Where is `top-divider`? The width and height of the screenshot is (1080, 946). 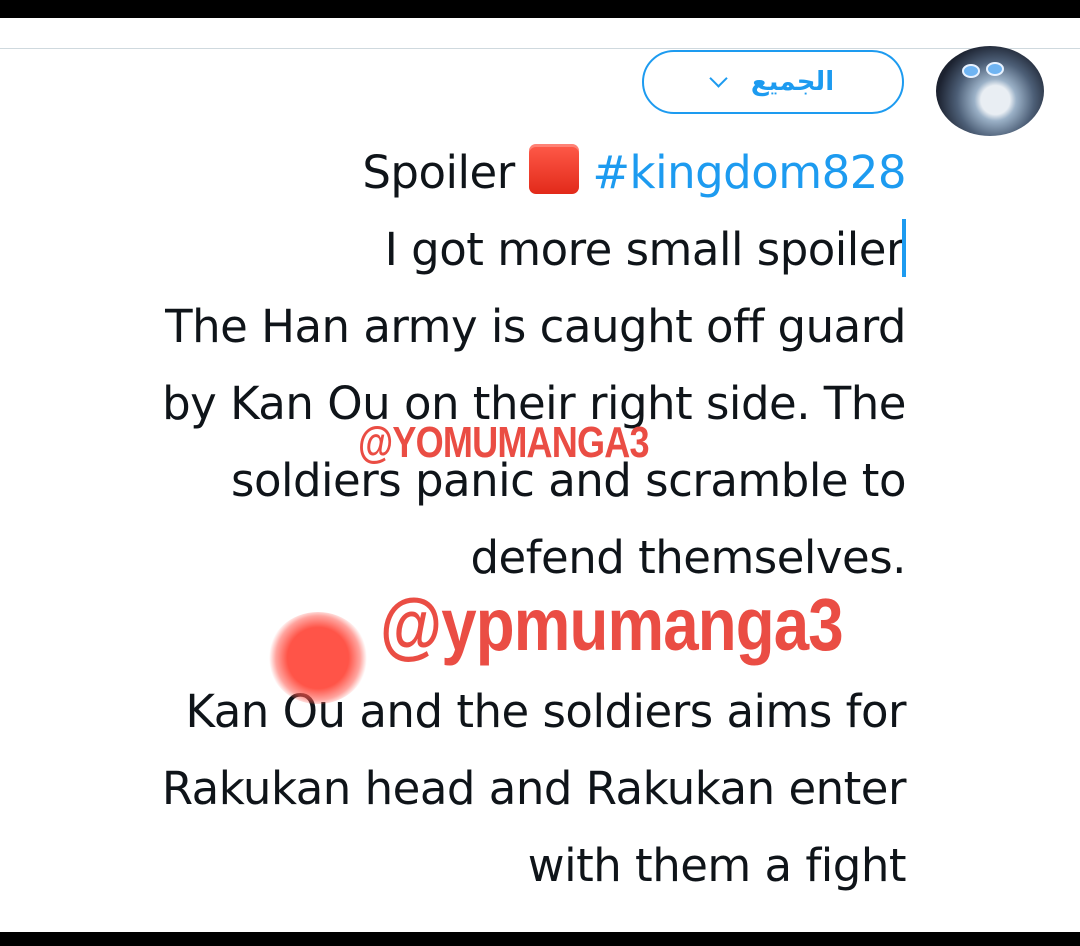
top-divider is located at coordinates (540, 48).